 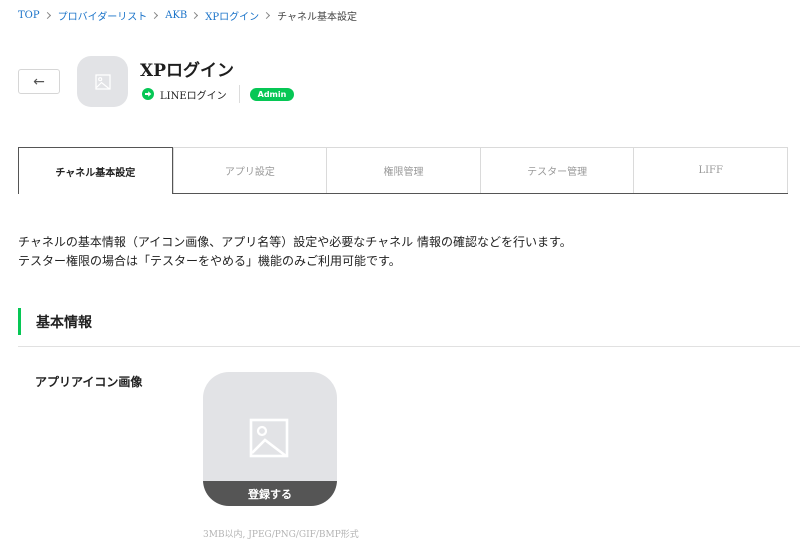 I want to click on tab-tester-management: テスター管理, so click(x=556, y=170).